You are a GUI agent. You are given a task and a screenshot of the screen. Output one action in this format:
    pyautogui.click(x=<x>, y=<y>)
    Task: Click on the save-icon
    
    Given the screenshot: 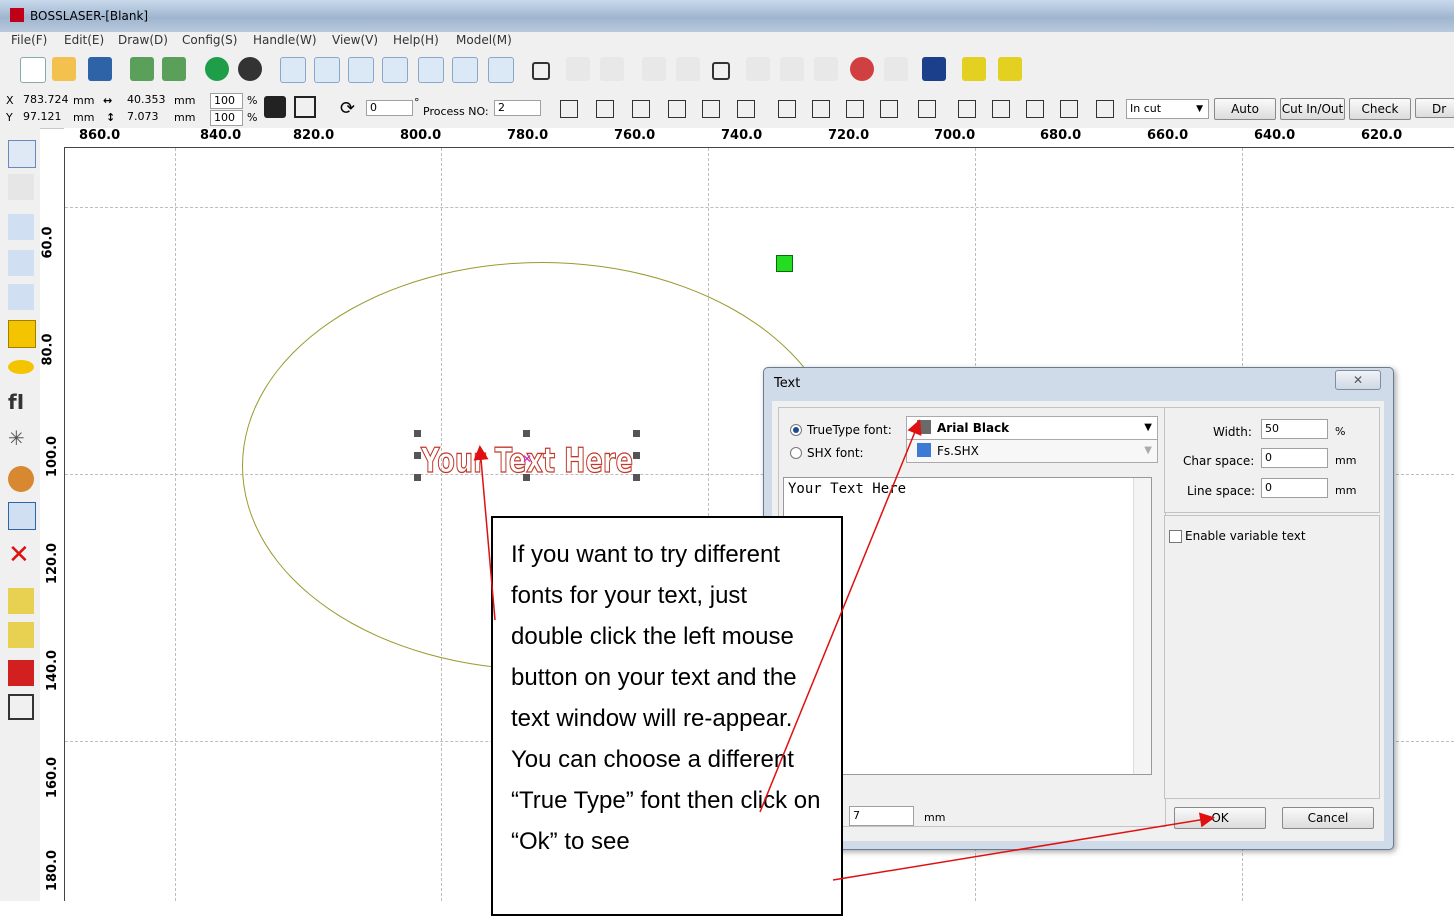 What is the action you would take?
    pyautogui.click(x=100, y=69)
    